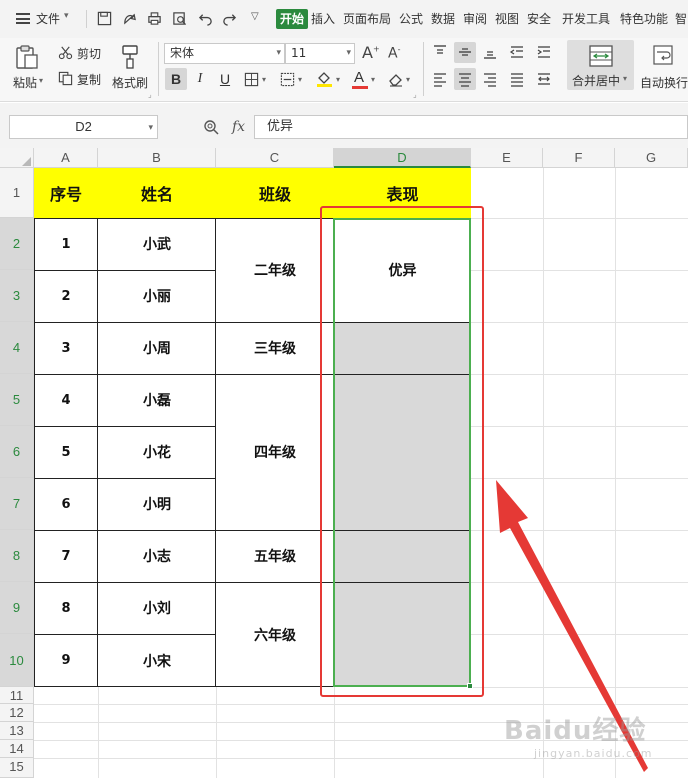 This screenshot has height=778, width=688. Describe the element at coordinates (89, 79) in the screenshot. I see `copy-label: 复制` at that location.